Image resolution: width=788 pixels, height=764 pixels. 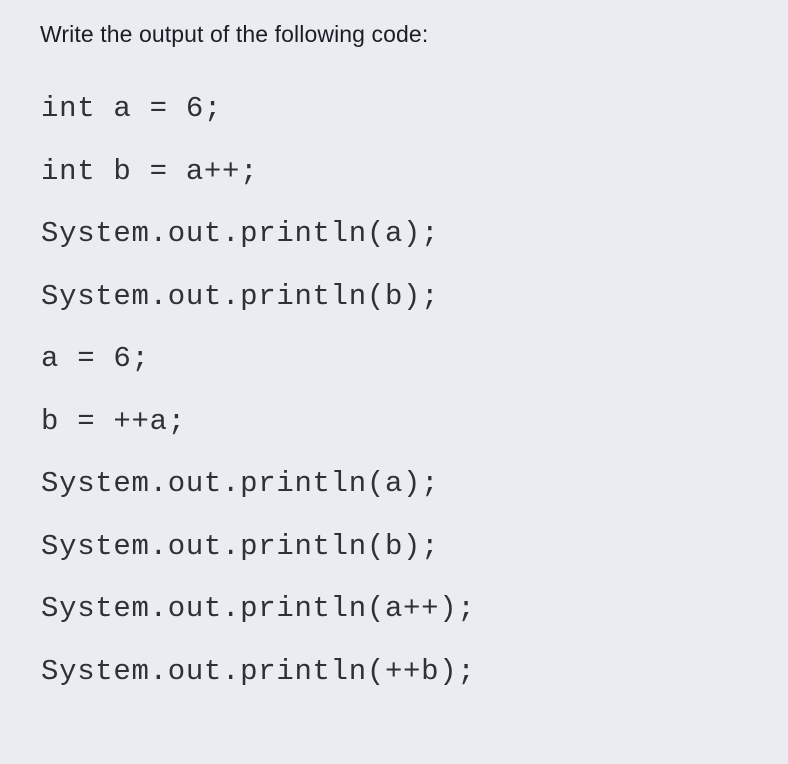 I want to click on code-line: int b = a++;, so click(x=150, y=171).